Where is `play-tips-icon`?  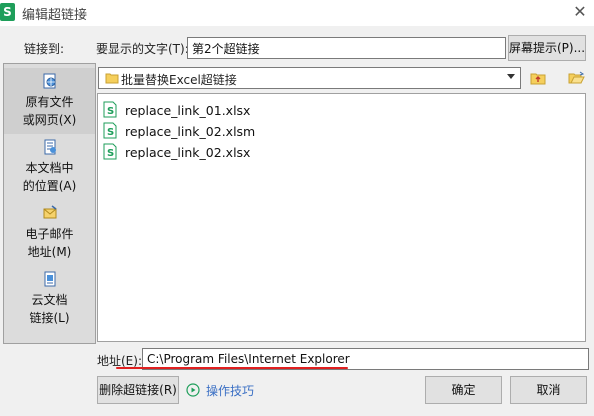
play-tips-icon is located at coordinates (193, 390).